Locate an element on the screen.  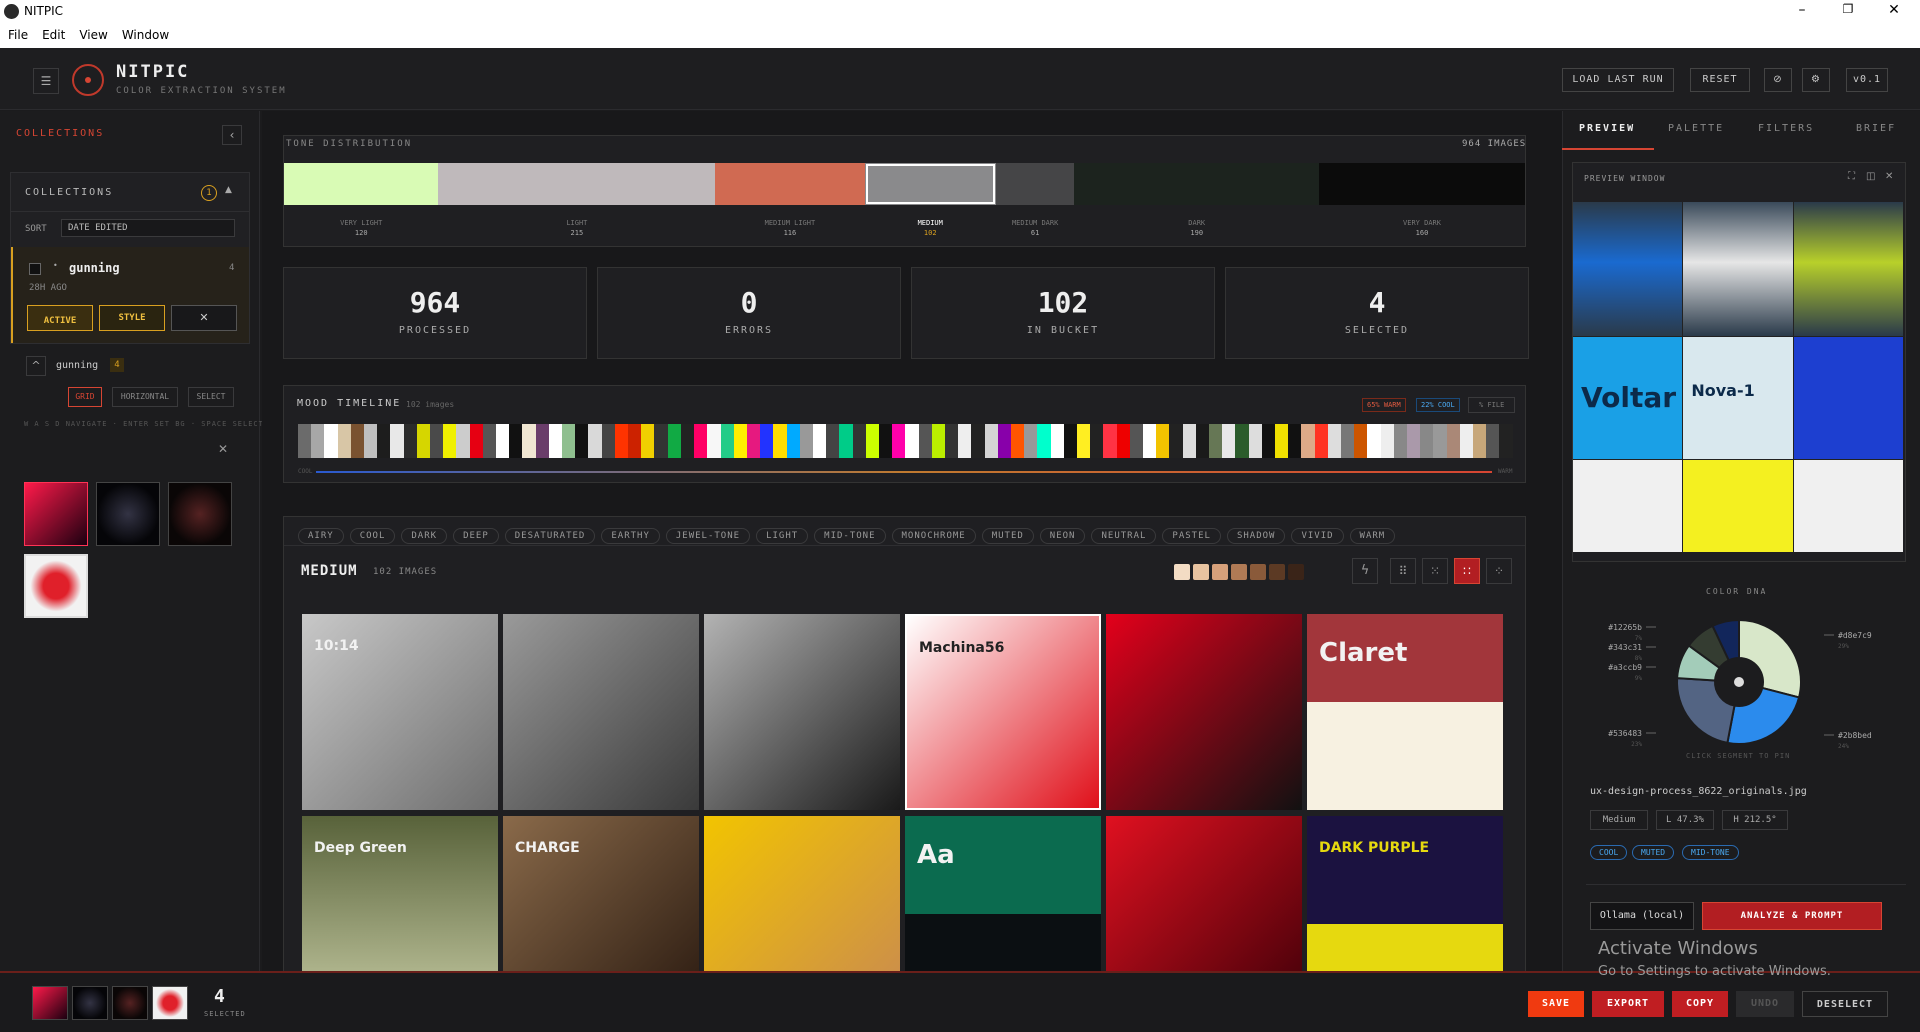
maximize-icon: ❐ is located at coordinates (1848, 9).